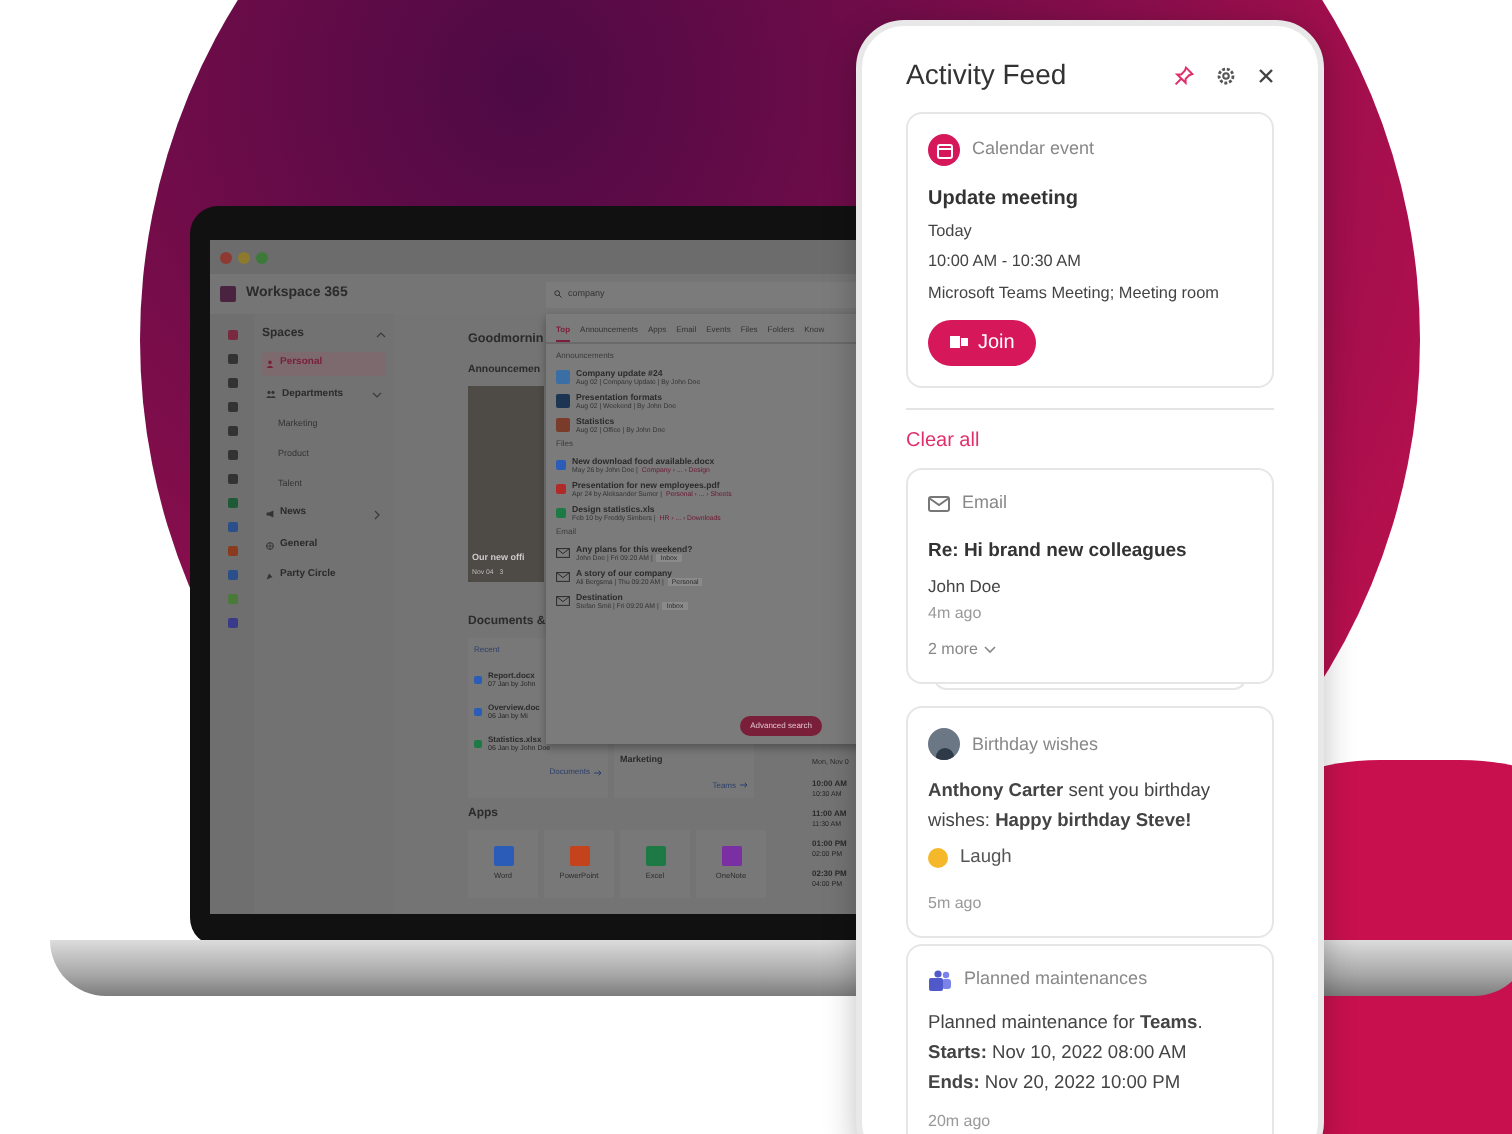  I want to click on people-icon, so click(271, 394).